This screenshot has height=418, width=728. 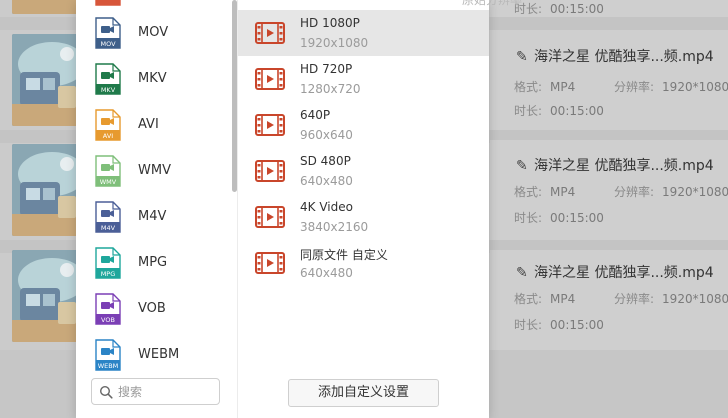 I want to click on format-badge-text: AVI, so click(x=108, y=136).